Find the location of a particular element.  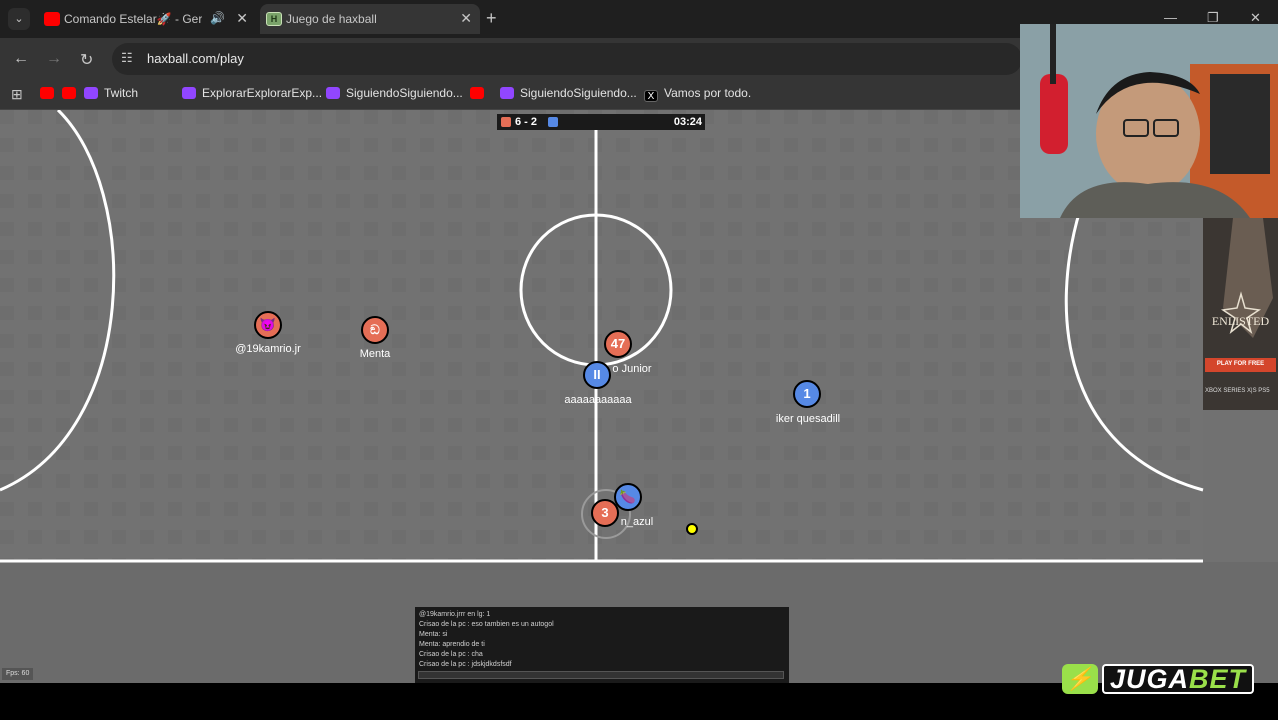

address-bar: ☷ haxball.com/play is located at coordinates (567, 59).